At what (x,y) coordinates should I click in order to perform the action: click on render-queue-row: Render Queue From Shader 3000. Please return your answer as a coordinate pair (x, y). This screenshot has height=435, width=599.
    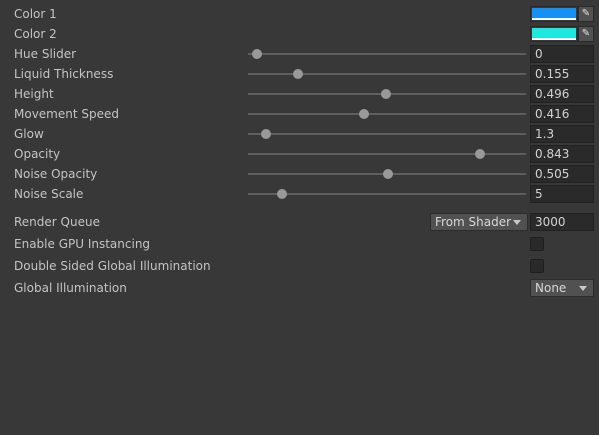
    Looking at the image, I should click on (299, 222).